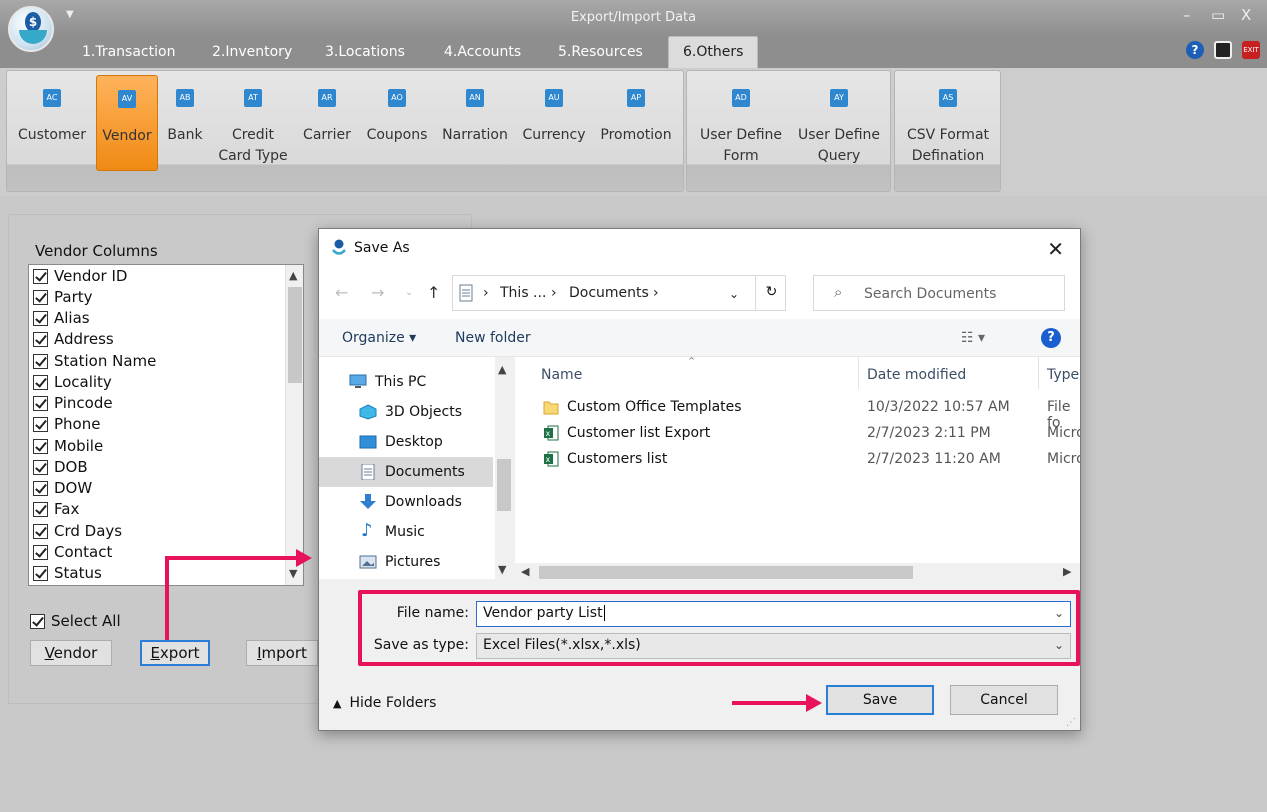 This screenshot has height=812, width=1267. Describe the element at coordinates (71, 653) in the screenshot. I see `vendor-button: Vendor` at that location.